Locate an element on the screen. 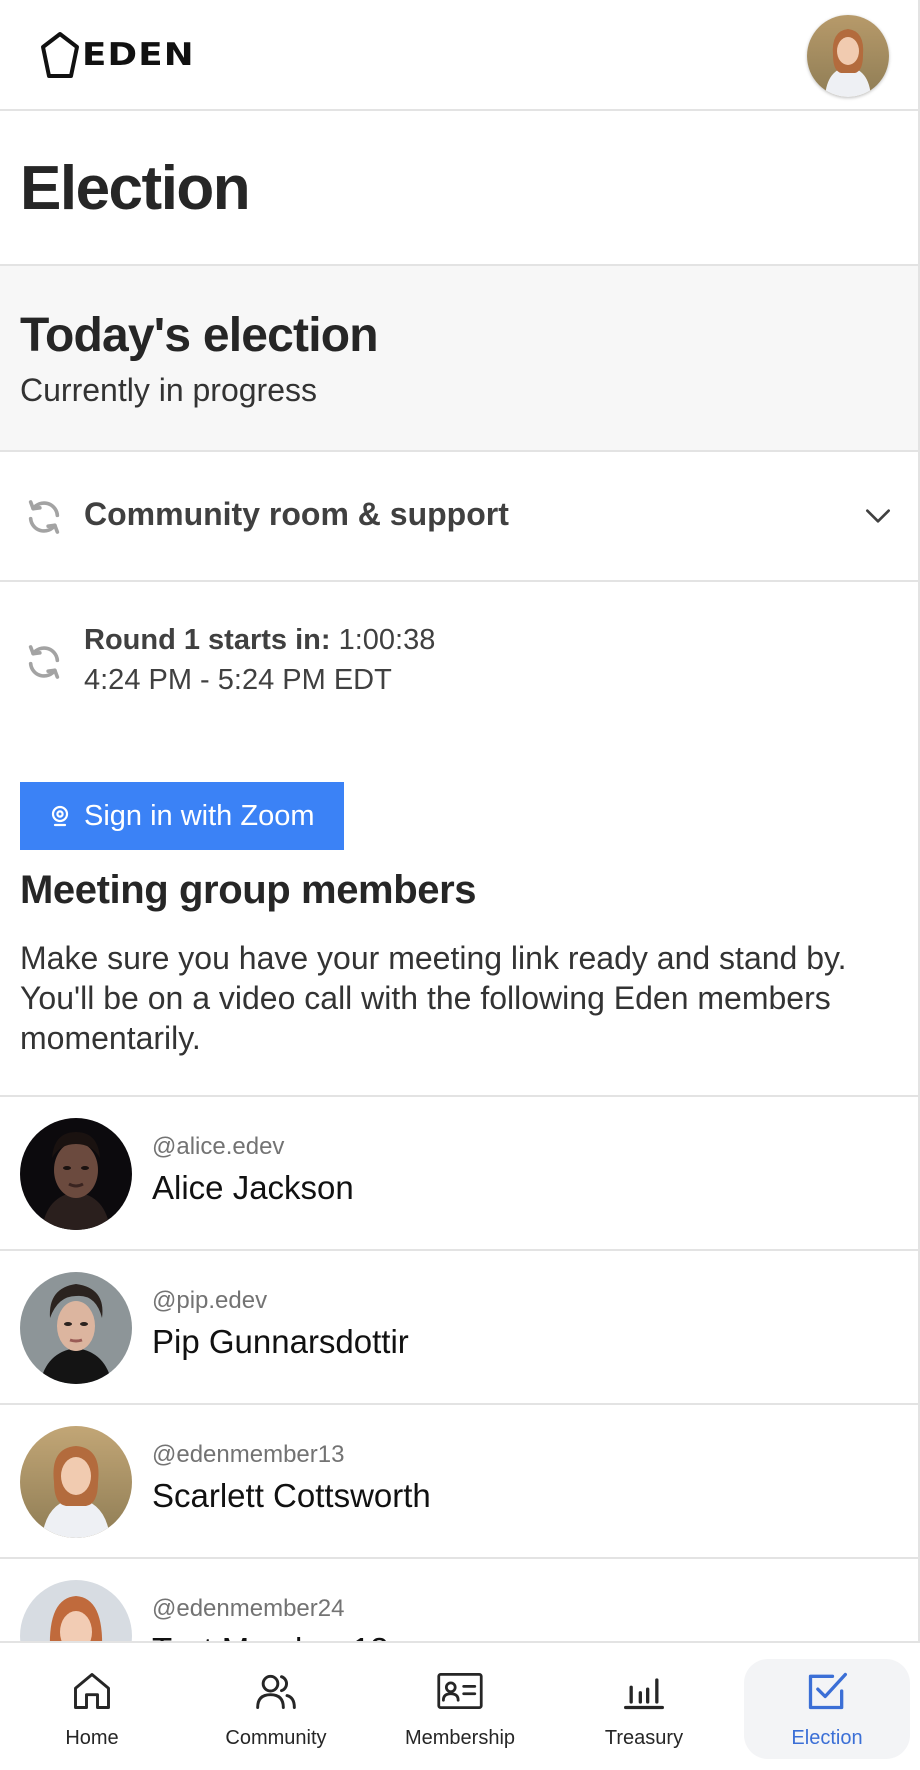  member-name: Pip Gunnarsdottir is located at coordinates (280, 1341).